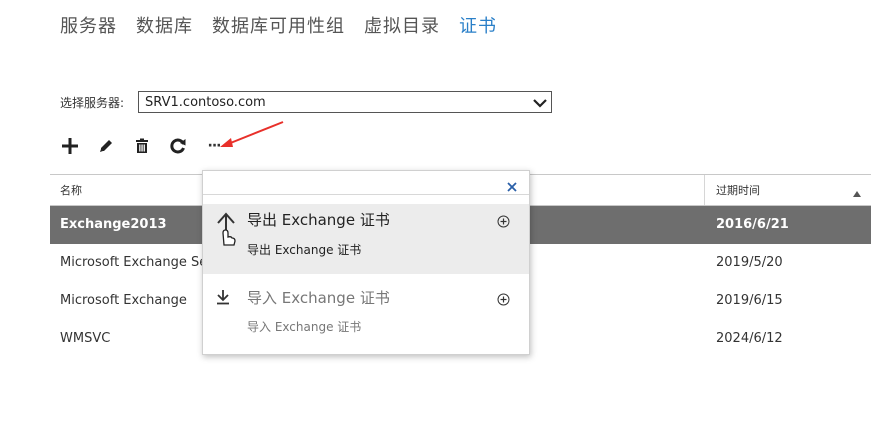 The height and width of the screenshot is (441, 871). What do you see at coordinates (178, 146) in the screenshot?
I see `refresh-icon` at bounding box center [178, 146].